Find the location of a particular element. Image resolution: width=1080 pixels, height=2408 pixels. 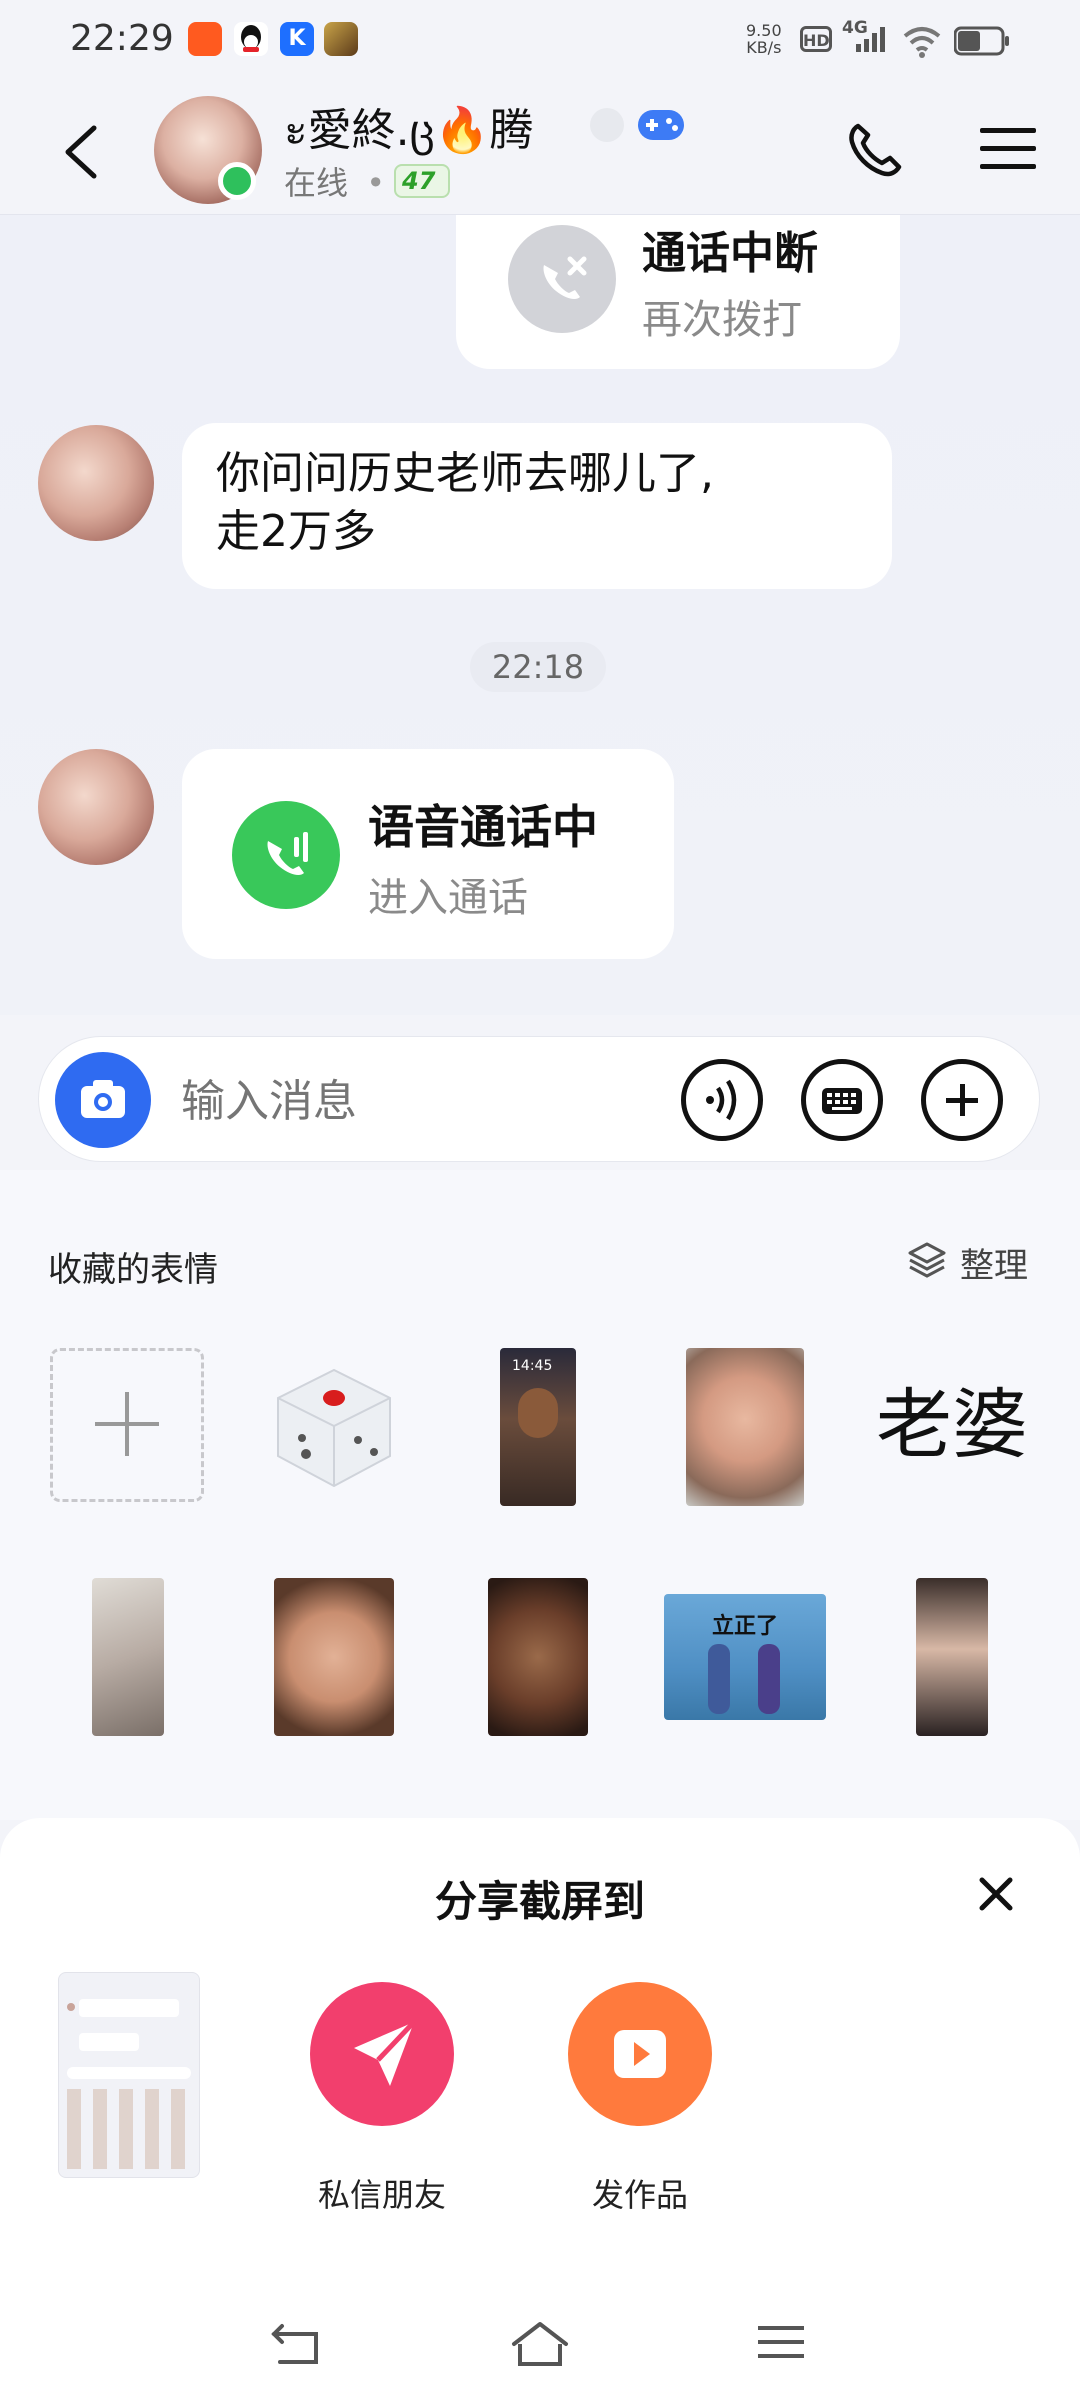

voice-call-action: 进入通话 is located at coordinates (448, 894).